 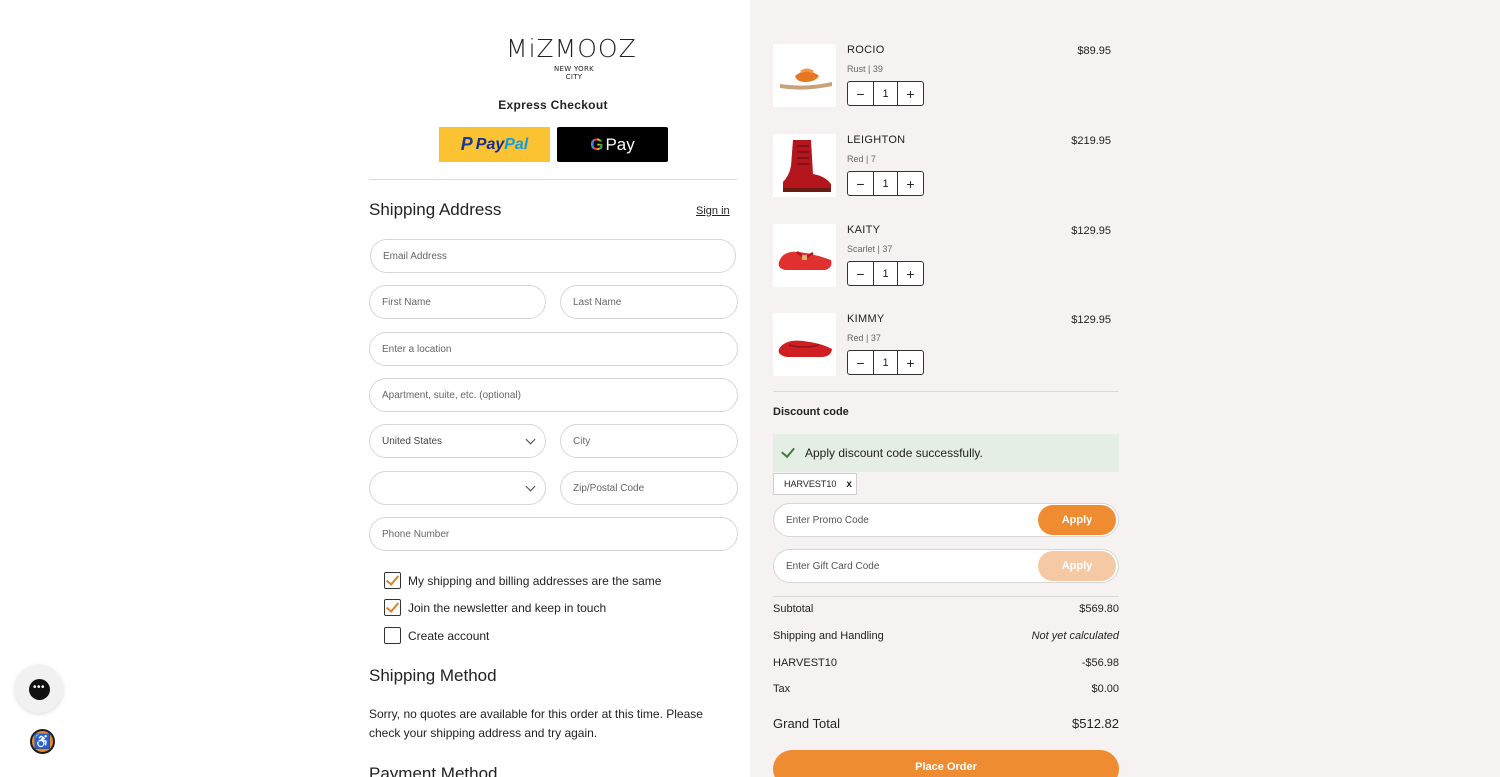 What do you see at coordinates (435, 209) in the screenshot?
I see `shipping-address-title: Shipping Address` at bounding box center [435, 209].